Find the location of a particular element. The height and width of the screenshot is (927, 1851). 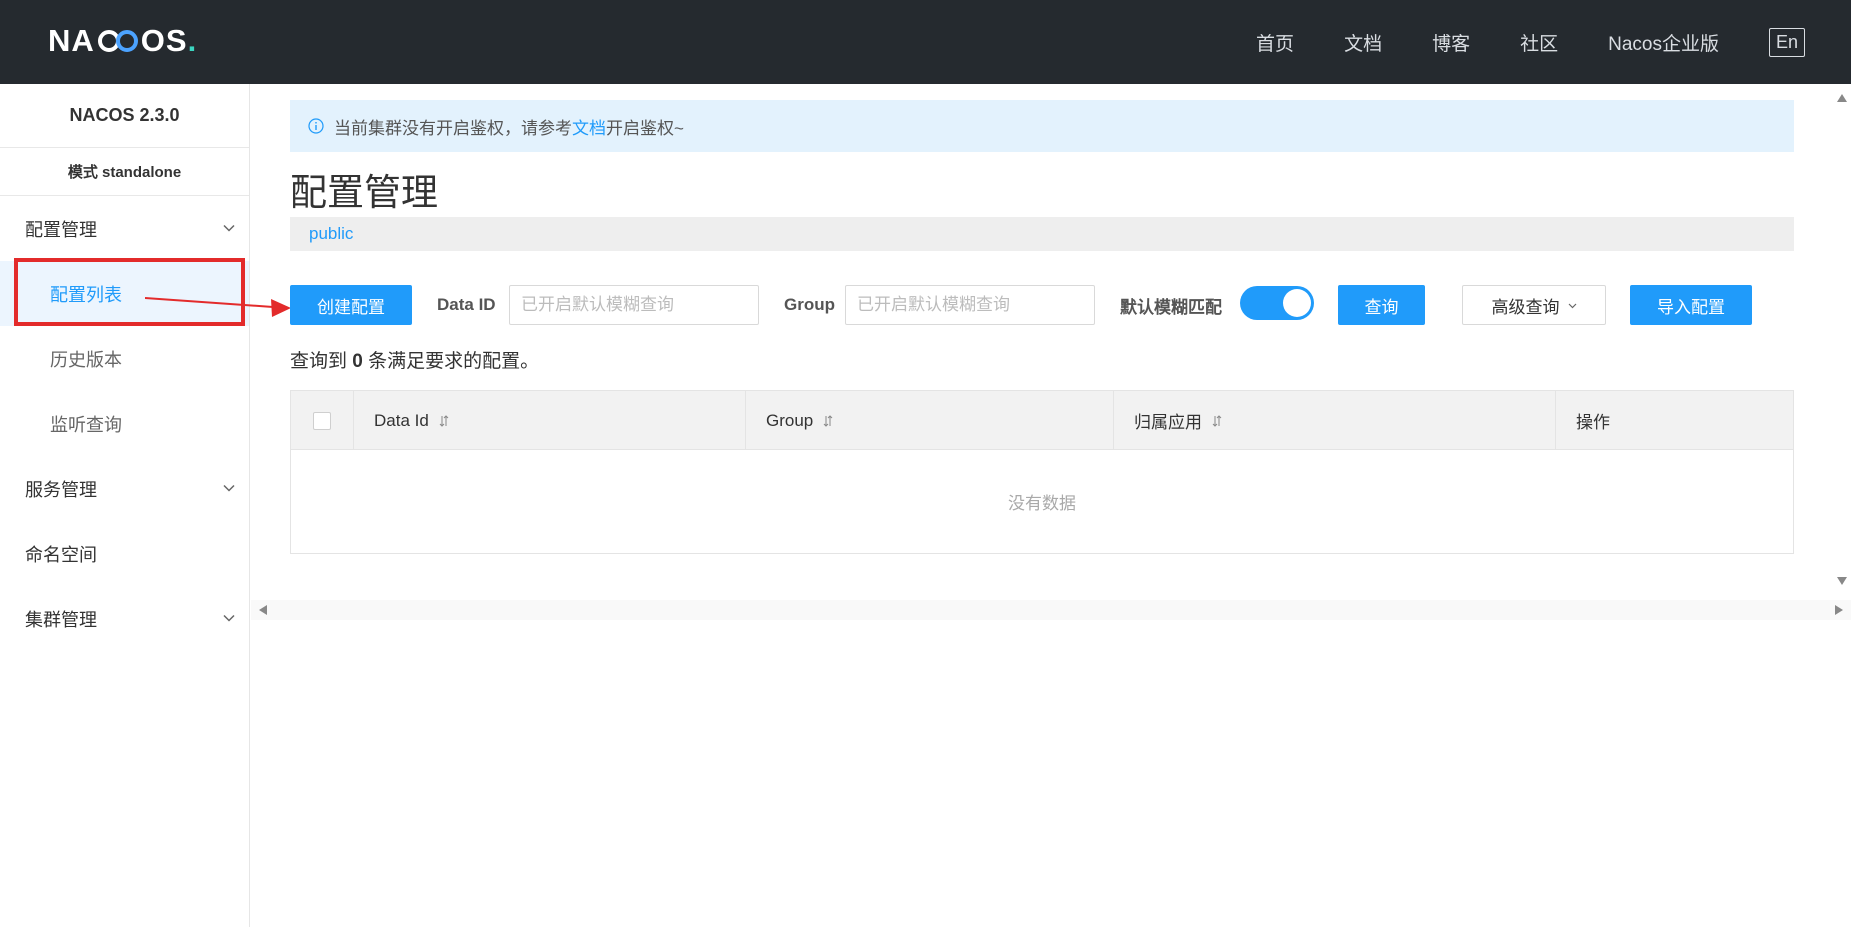

language-switch-button: En is located at coordinates (1786, 42).